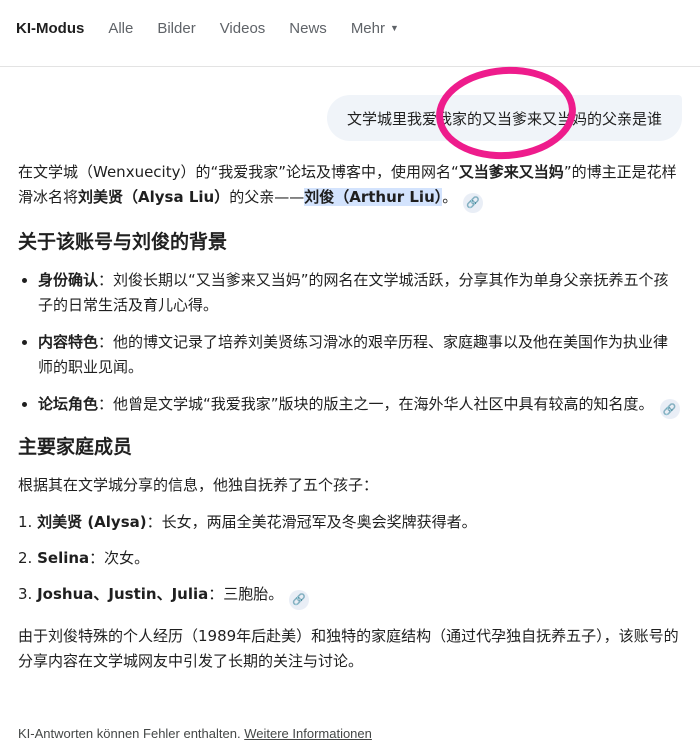  I want to click on list-item-label: Joshua、Justin、Julia, so click(123, 594).